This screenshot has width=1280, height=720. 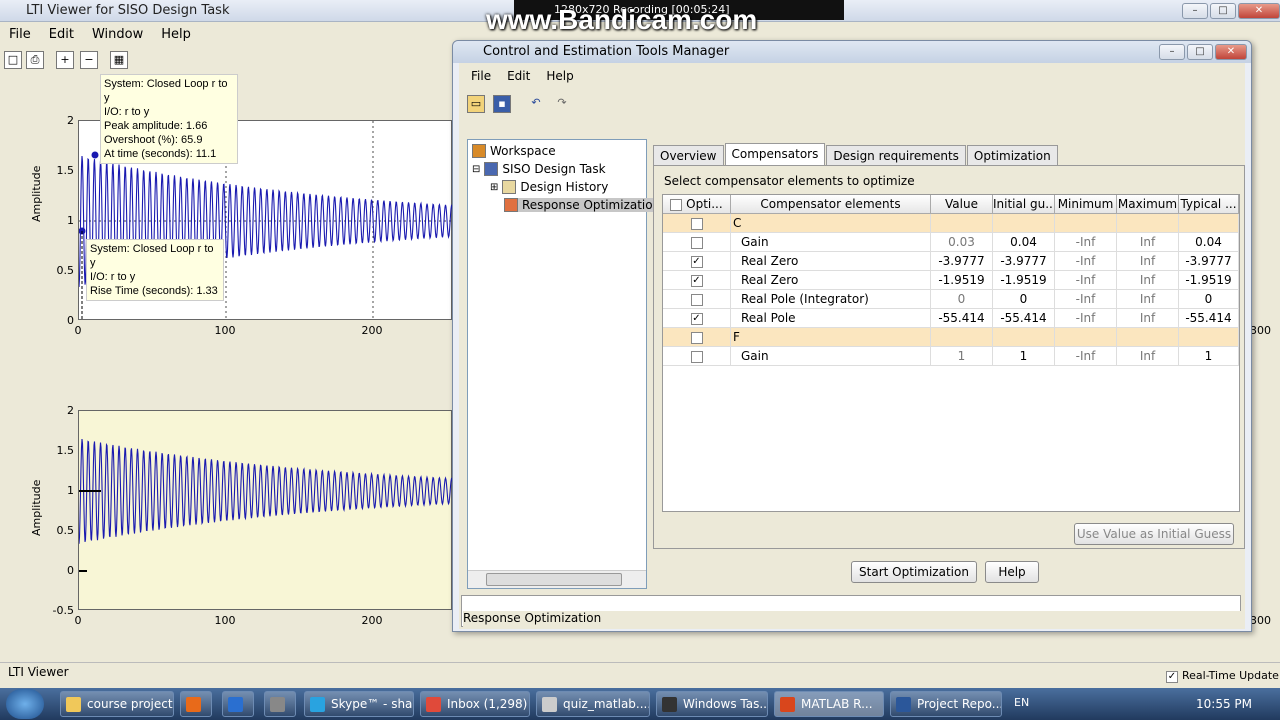 What do you see at coordinates (831, 204) in the screenshot?
I see `header-elements: Compensator elements` at bounding box center [831, 204].